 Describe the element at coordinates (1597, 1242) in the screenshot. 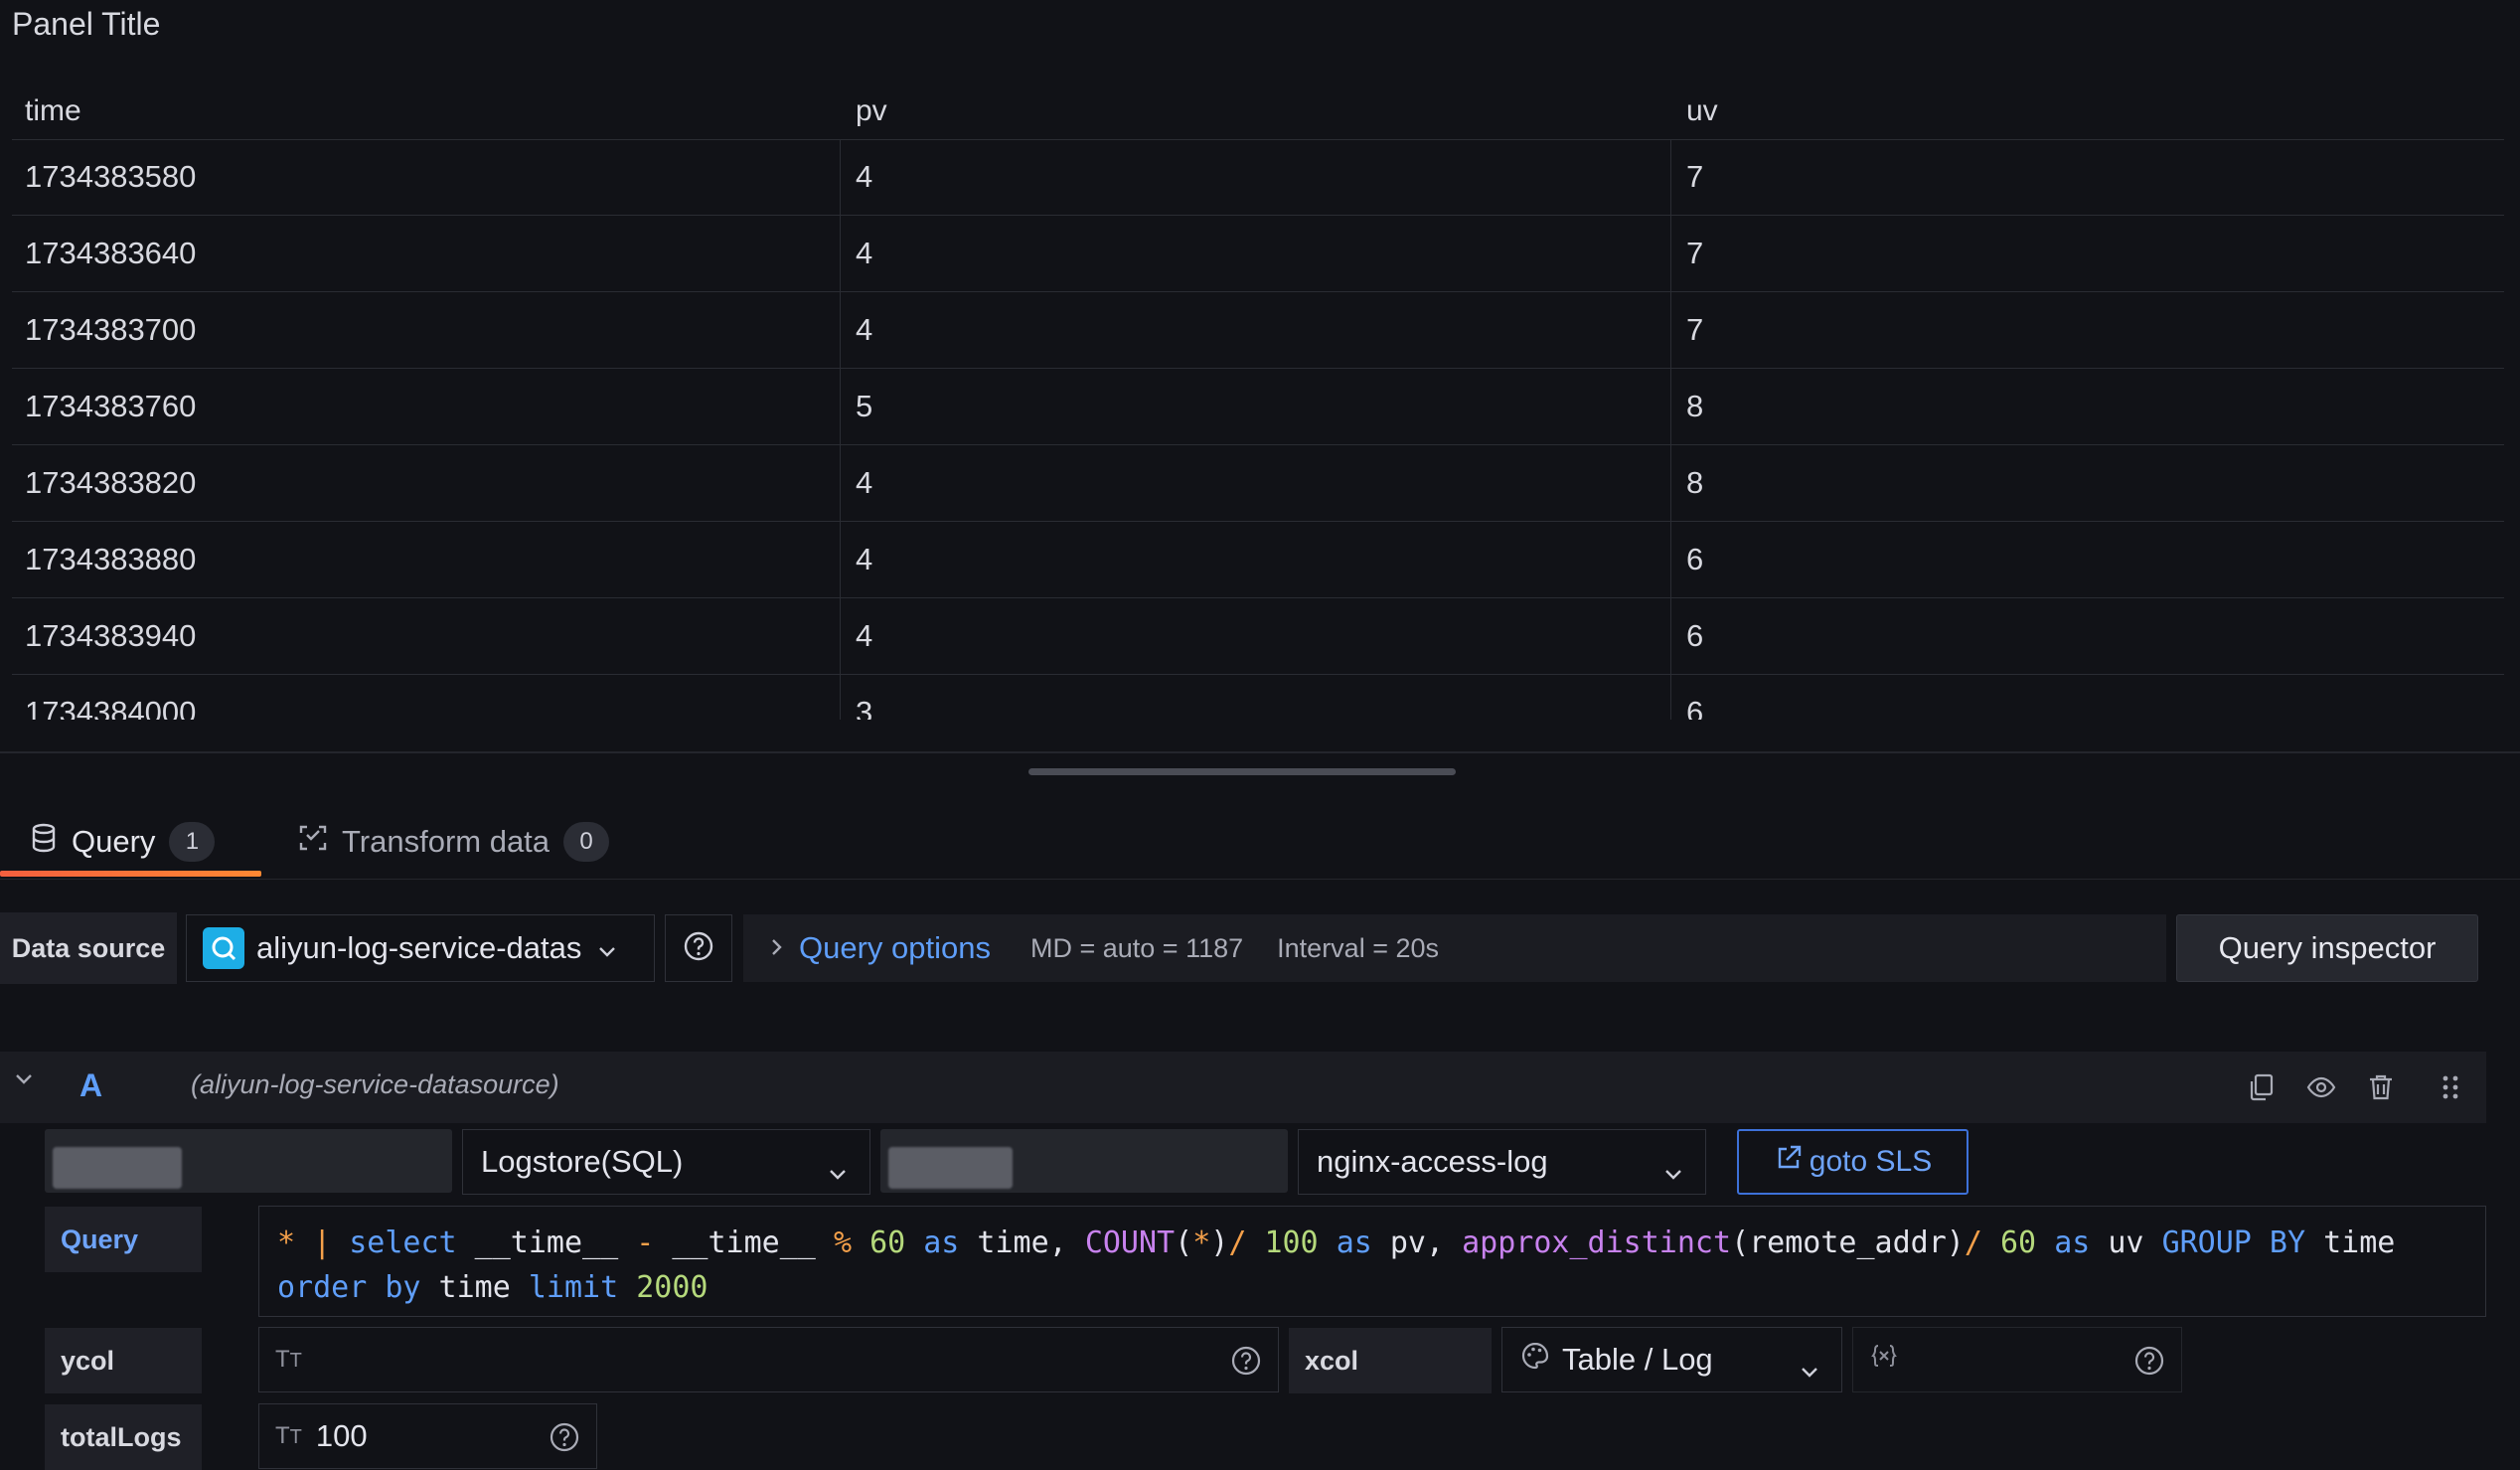

I see `query-token: approx_distinct` at that location.